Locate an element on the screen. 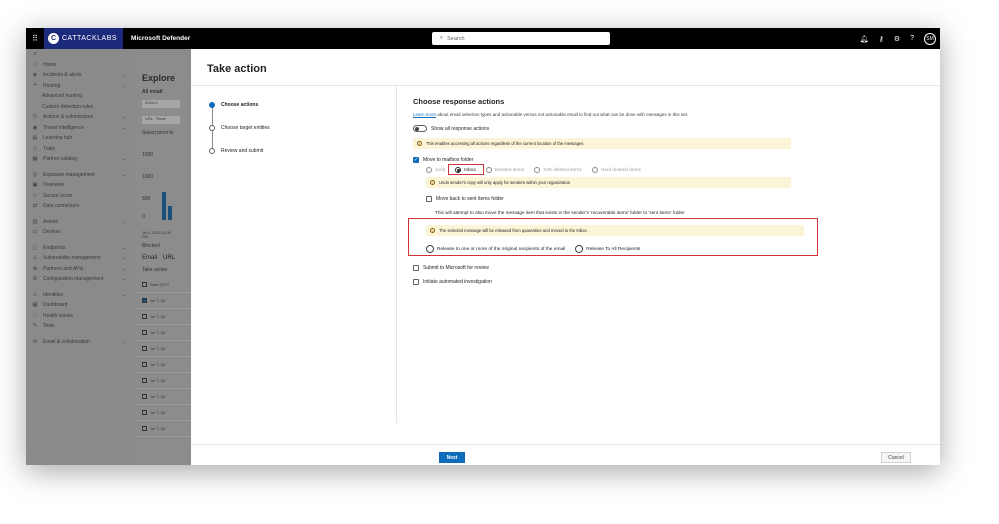 The image size is (999, 524). nav-item-actions-submissions: ↻ Actions & submissions ⌄ is located at coordinates (81, 117).